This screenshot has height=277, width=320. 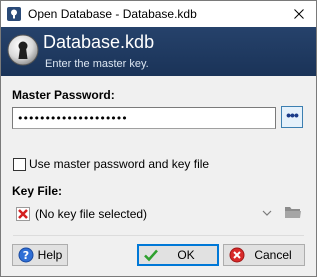 What do you see at coordinates (119, 164) in the screenshot?
I see `key-file-checkbox-label: Use master password and key file` at bounding box center [119, 164].